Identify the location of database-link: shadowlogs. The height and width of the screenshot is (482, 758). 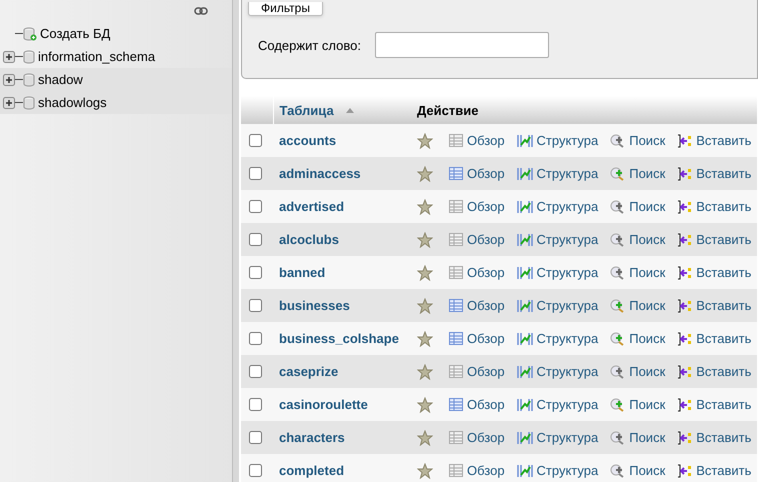
(72, 102).